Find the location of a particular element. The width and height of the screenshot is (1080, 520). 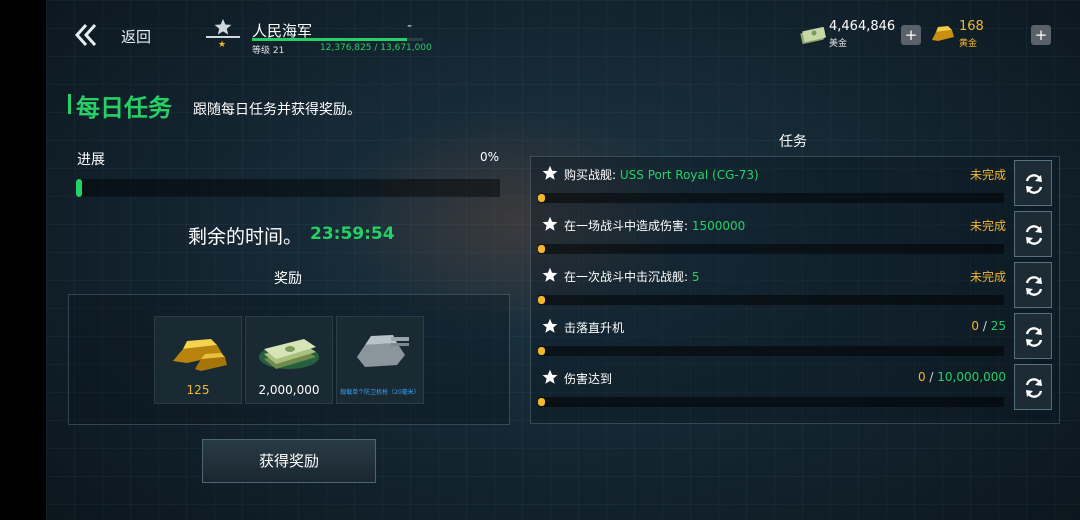

remaining-time-label: 剩余的时间。 is located at coordinates (245, 237).